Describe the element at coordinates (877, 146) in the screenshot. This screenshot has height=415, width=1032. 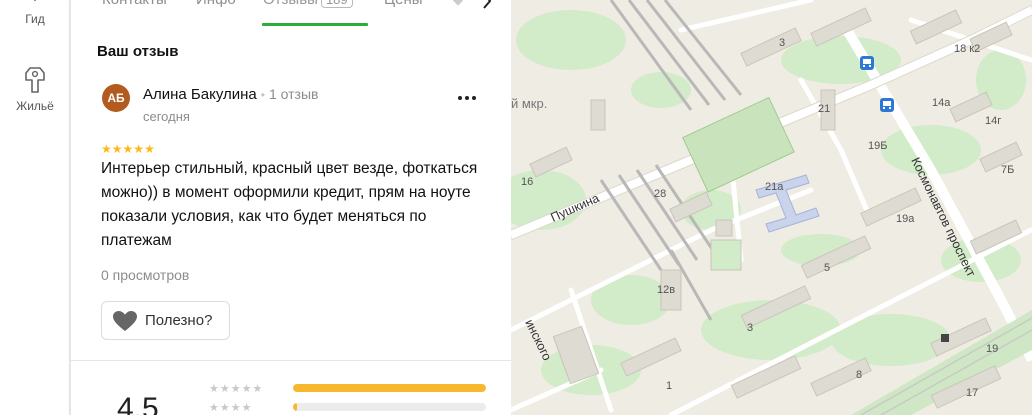
I see `house-number: 19Б` at that location.